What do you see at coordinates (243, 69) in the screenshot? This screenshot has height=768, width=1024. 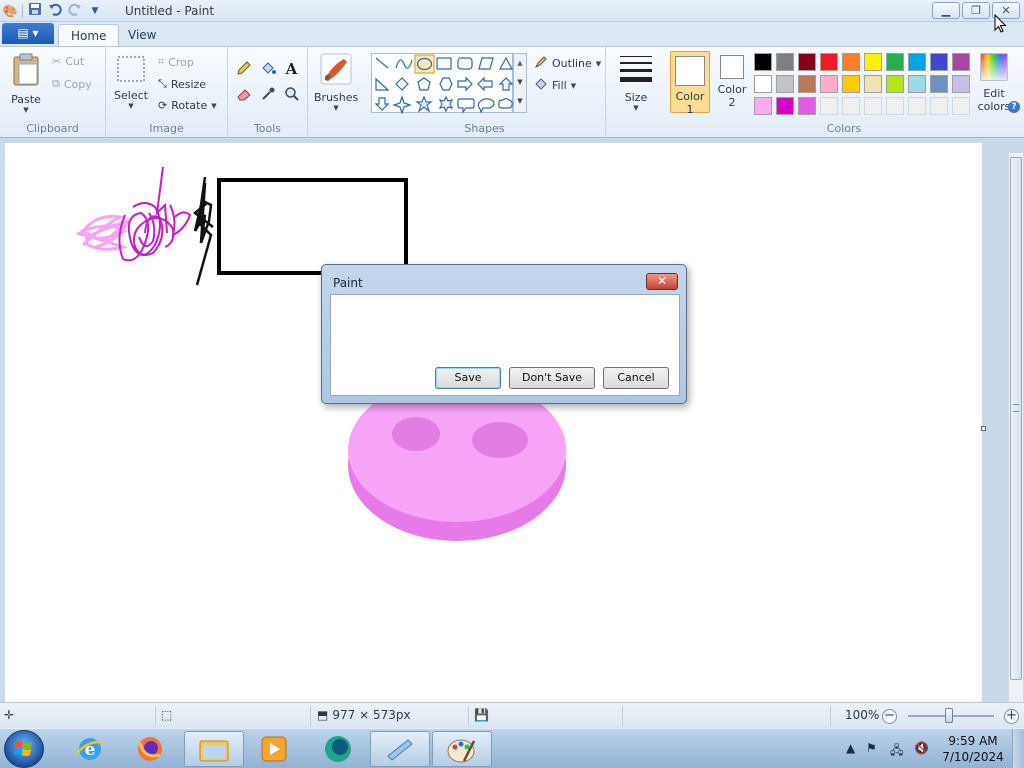 I see `pencil-icon` at bounding box center [243, 69].